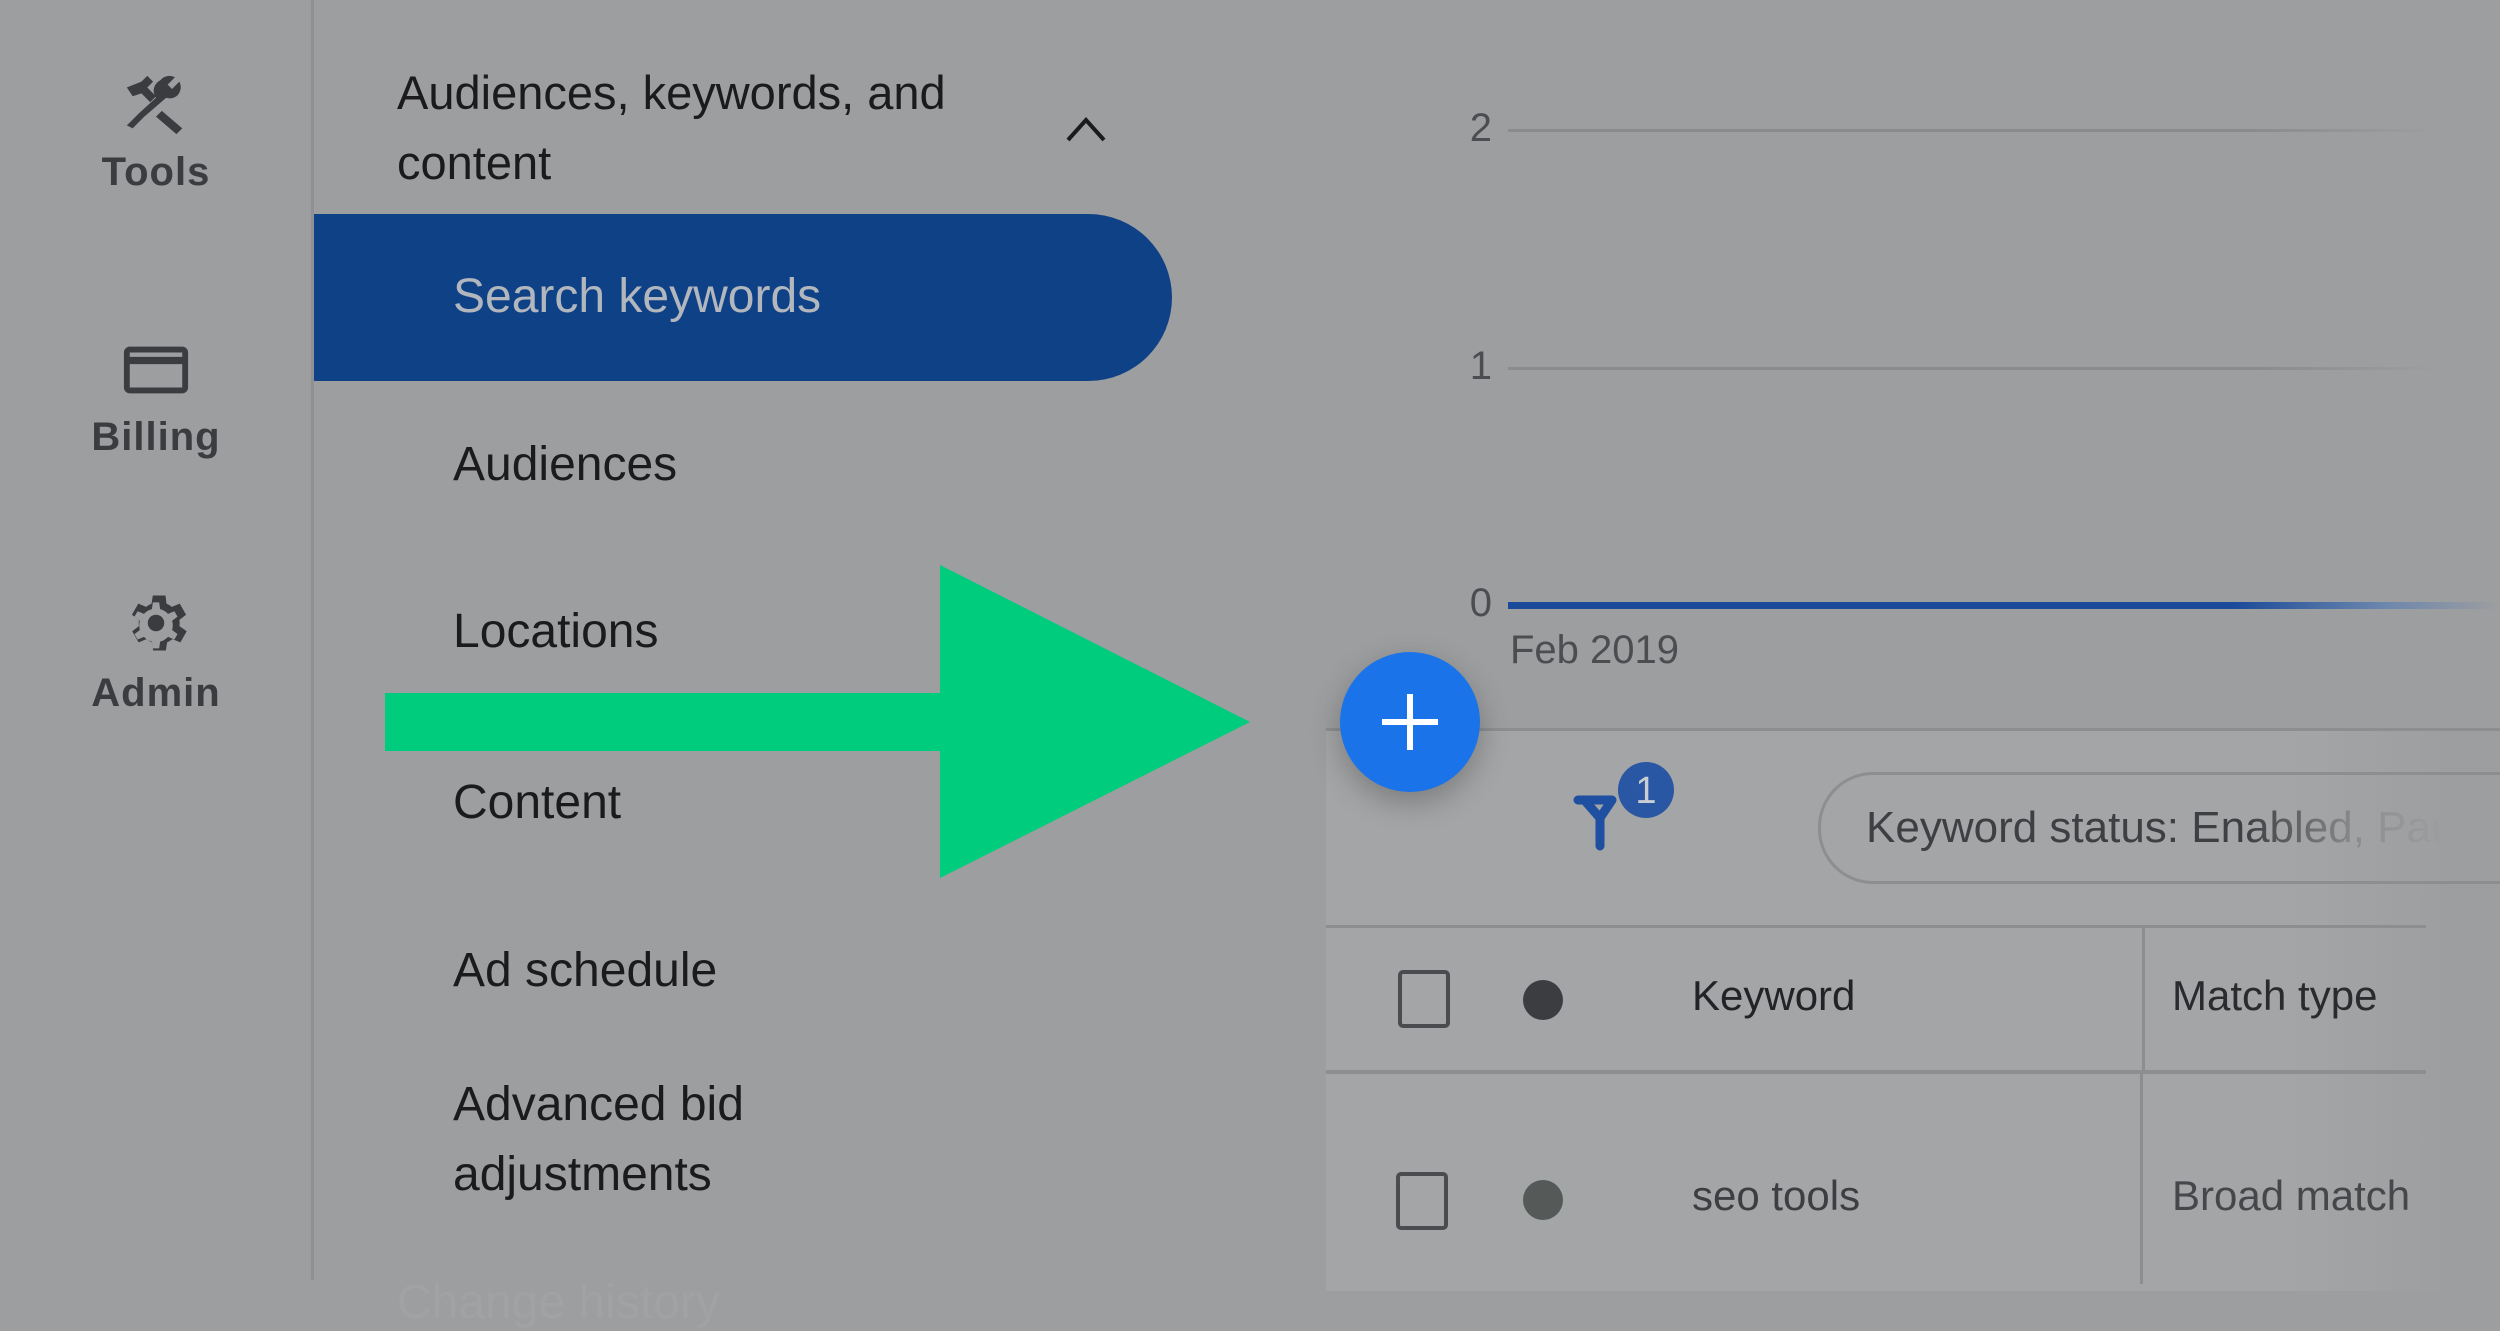  I want to click on rail-label-billing: Billing, so click(156, 437).